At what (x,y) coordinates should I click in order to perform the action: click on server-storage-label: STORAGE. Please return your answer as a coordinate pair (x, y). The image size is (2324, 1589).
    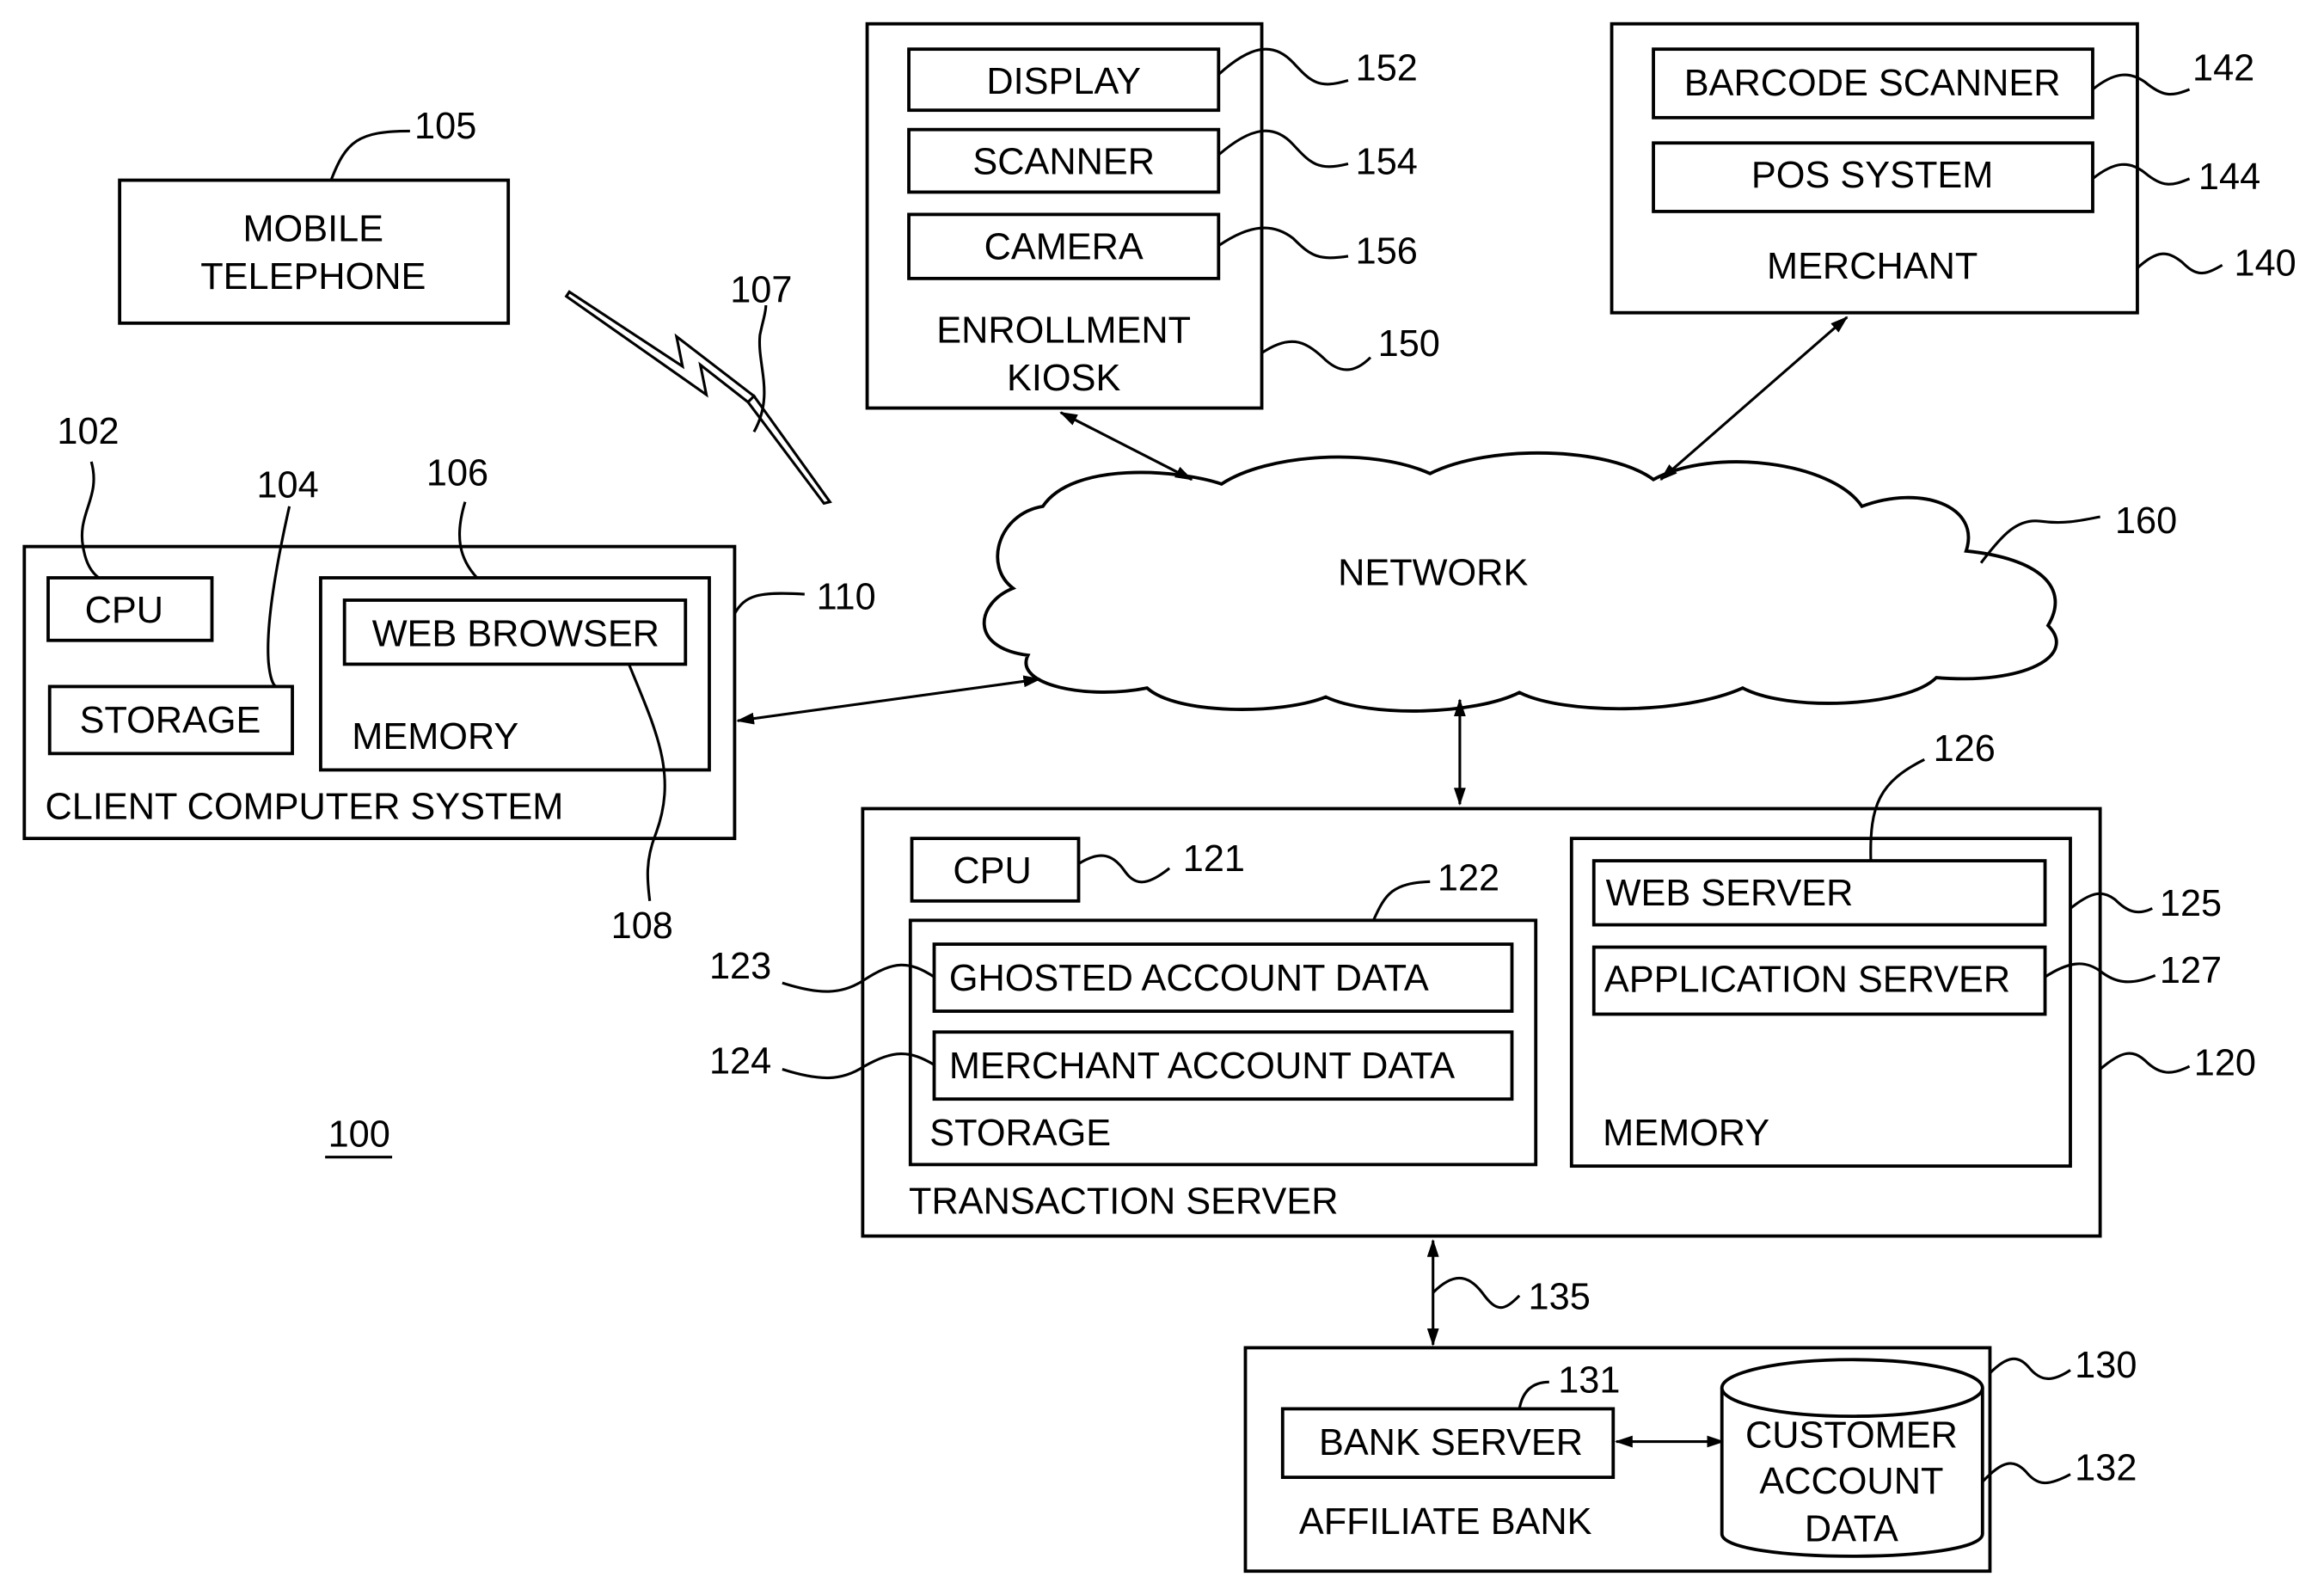
    Looking at the image, I should click on (1020, 1133).